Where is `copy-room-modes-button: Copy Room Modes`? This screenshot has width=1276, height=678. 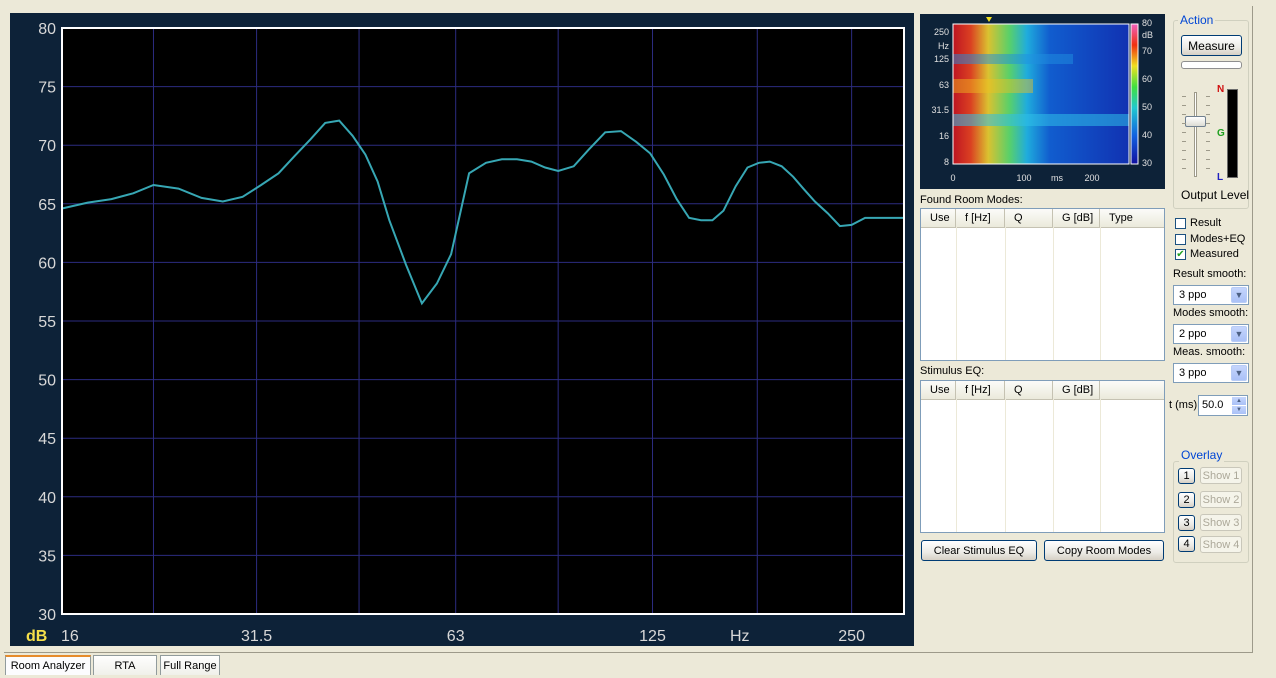
copy-room-modes-button: Copy Room Modes is located at coordinates (1104, 550).